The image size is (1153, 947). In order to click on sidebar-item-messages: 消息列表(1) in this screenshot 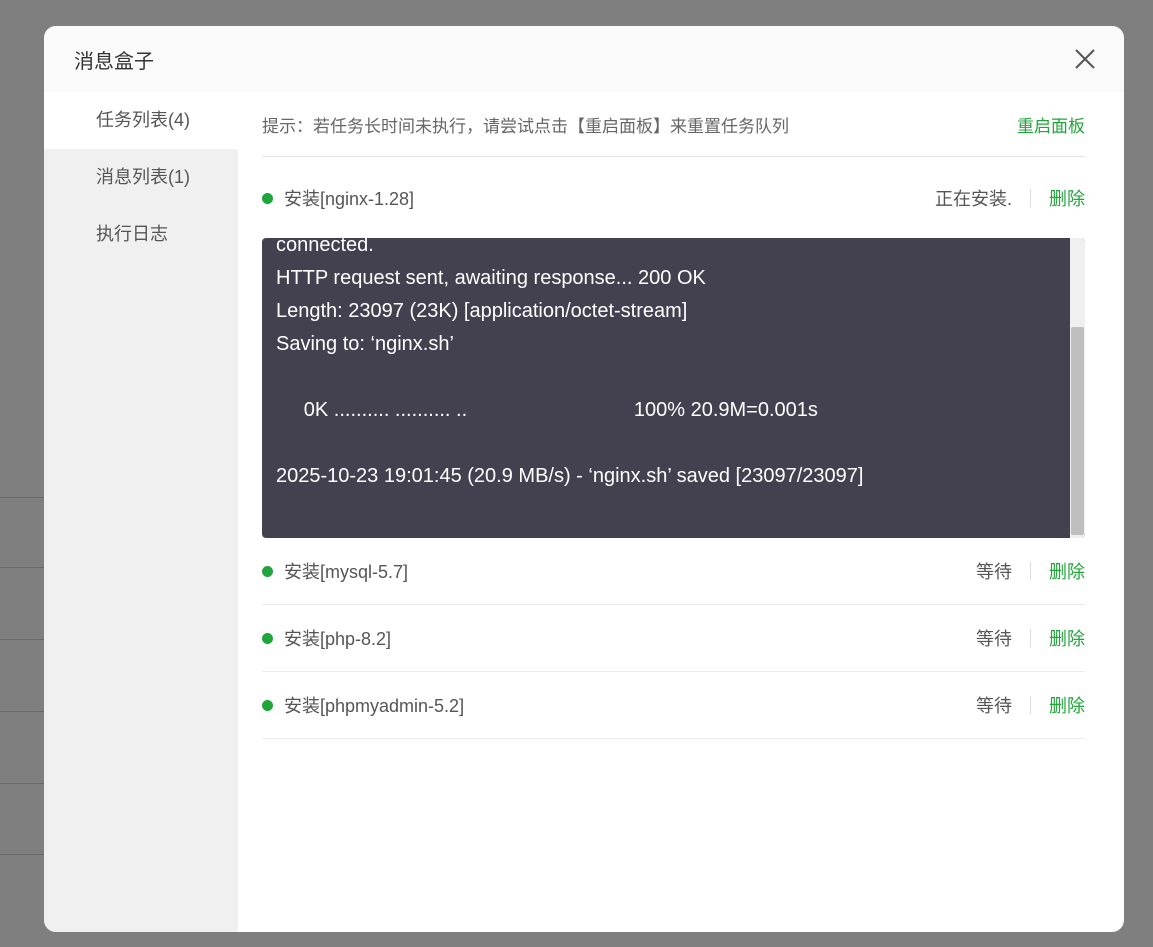, I will do `click(141, 177)`.